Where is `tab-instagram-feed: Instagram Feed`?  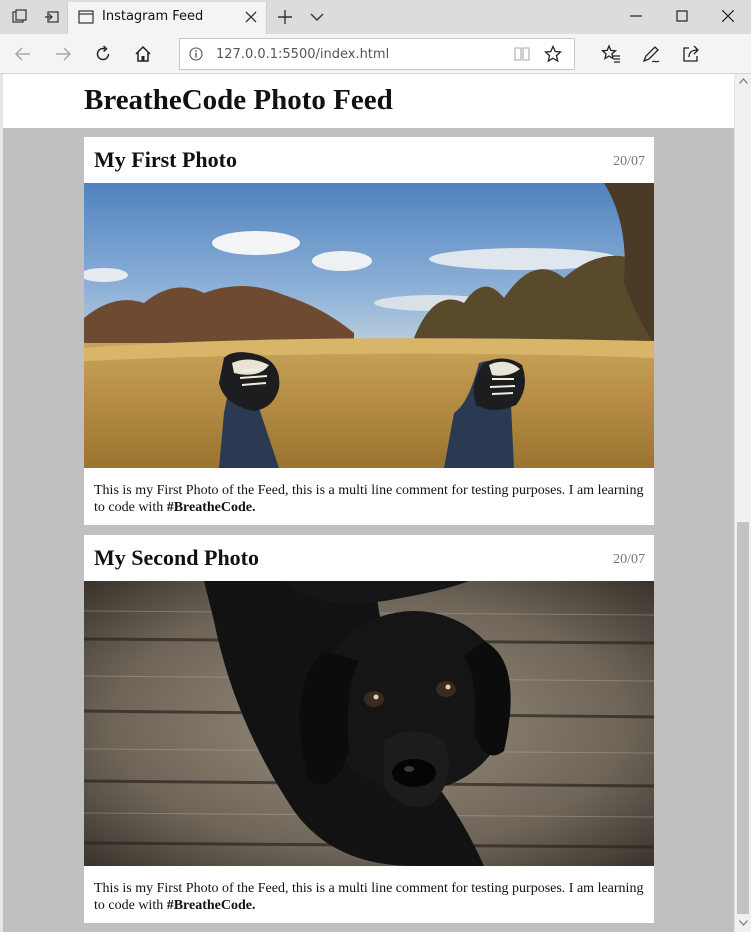 tab-instagram-feed: Instagram Feed is located at coordinates (167, 18).